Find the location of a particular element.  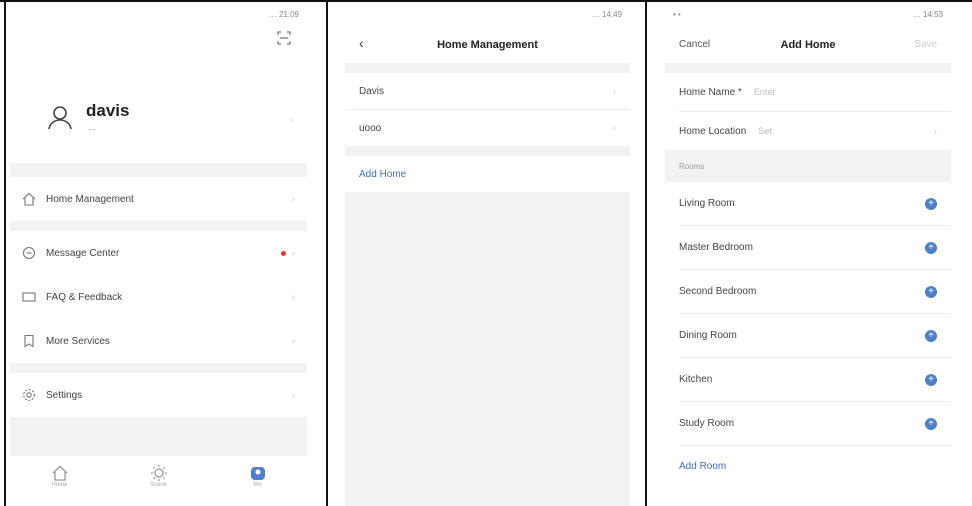

status-bar: … 21:09 is located at coordinates (158, 14).